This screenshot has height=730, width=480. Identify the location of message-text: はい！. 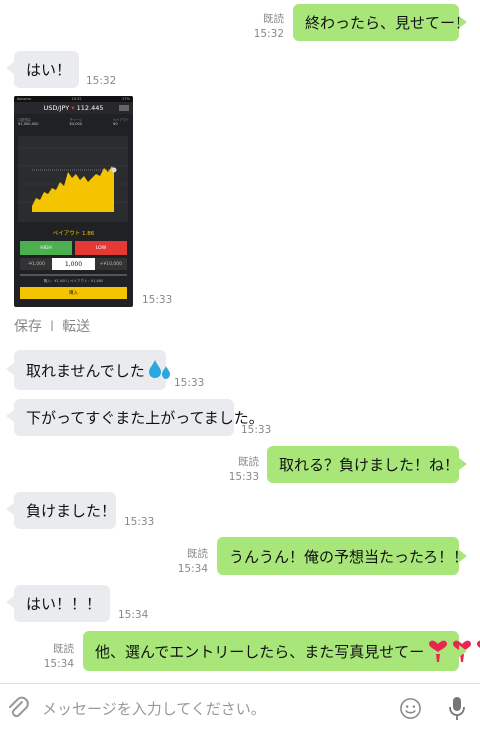
(49, 70).